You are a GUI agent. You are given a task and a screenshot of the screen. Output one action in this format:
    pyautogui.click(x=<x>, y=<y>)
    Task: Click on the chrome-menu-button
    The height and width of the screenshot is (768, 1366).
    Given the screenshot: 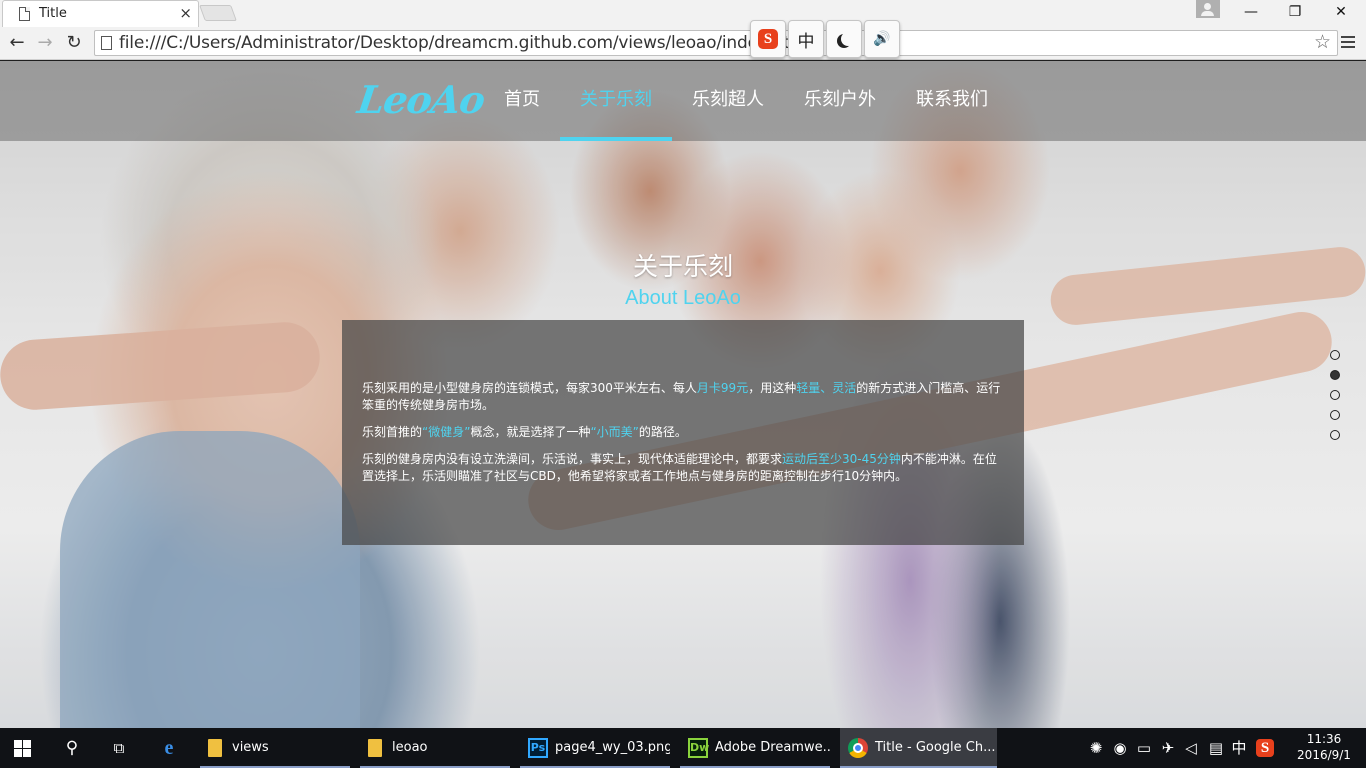 What is the action you would take?
    pyautogui.click(x=1348, y=43)
    